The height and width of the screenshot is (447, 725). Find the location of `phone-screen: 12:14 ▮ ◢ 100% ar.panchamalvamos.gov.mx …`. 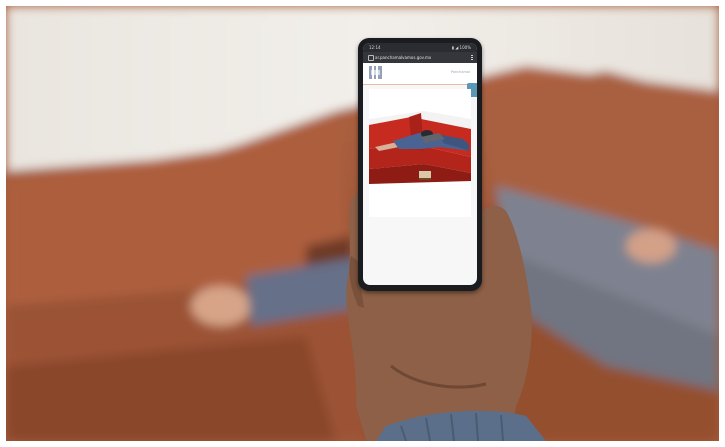

phone-screen: 12:14 ▮ ◢ 100% ar.panchamalvamos.gov.mx … is located at coordinates (420, 164).